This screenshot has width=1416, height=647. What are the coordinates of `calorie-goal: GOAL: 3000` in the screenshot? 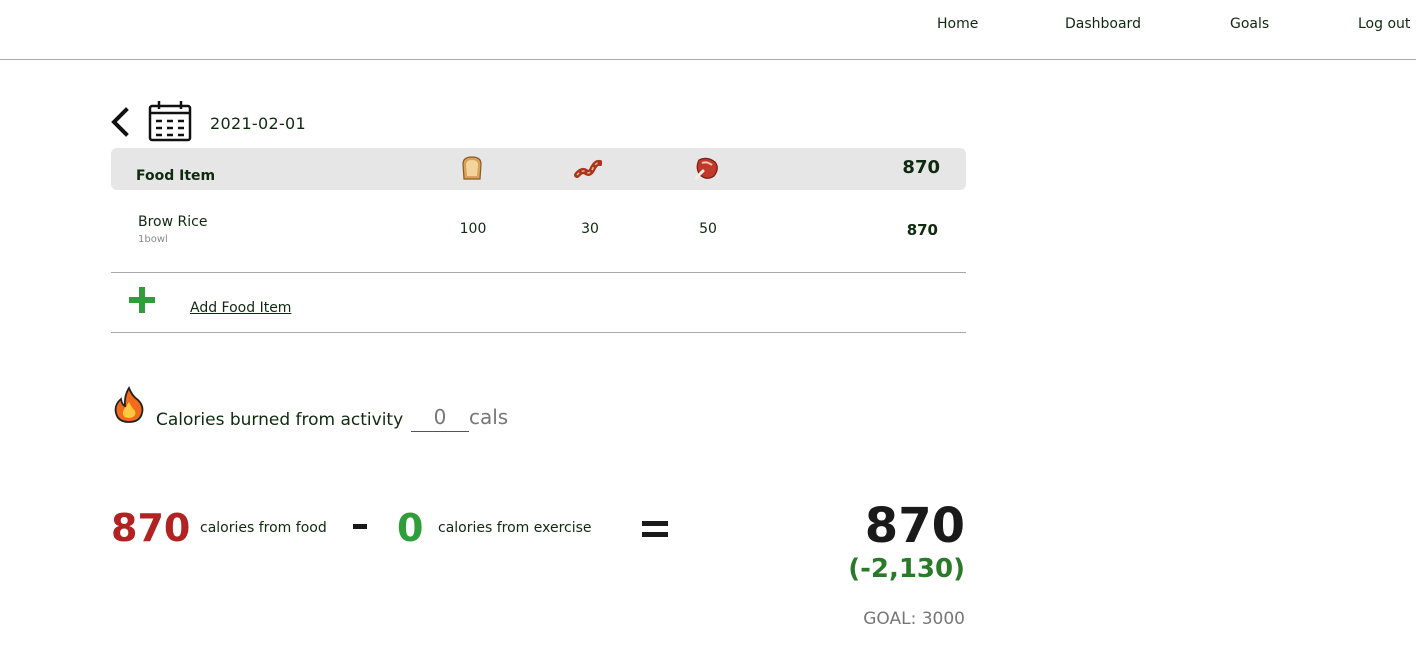 It's located at (914, 619).